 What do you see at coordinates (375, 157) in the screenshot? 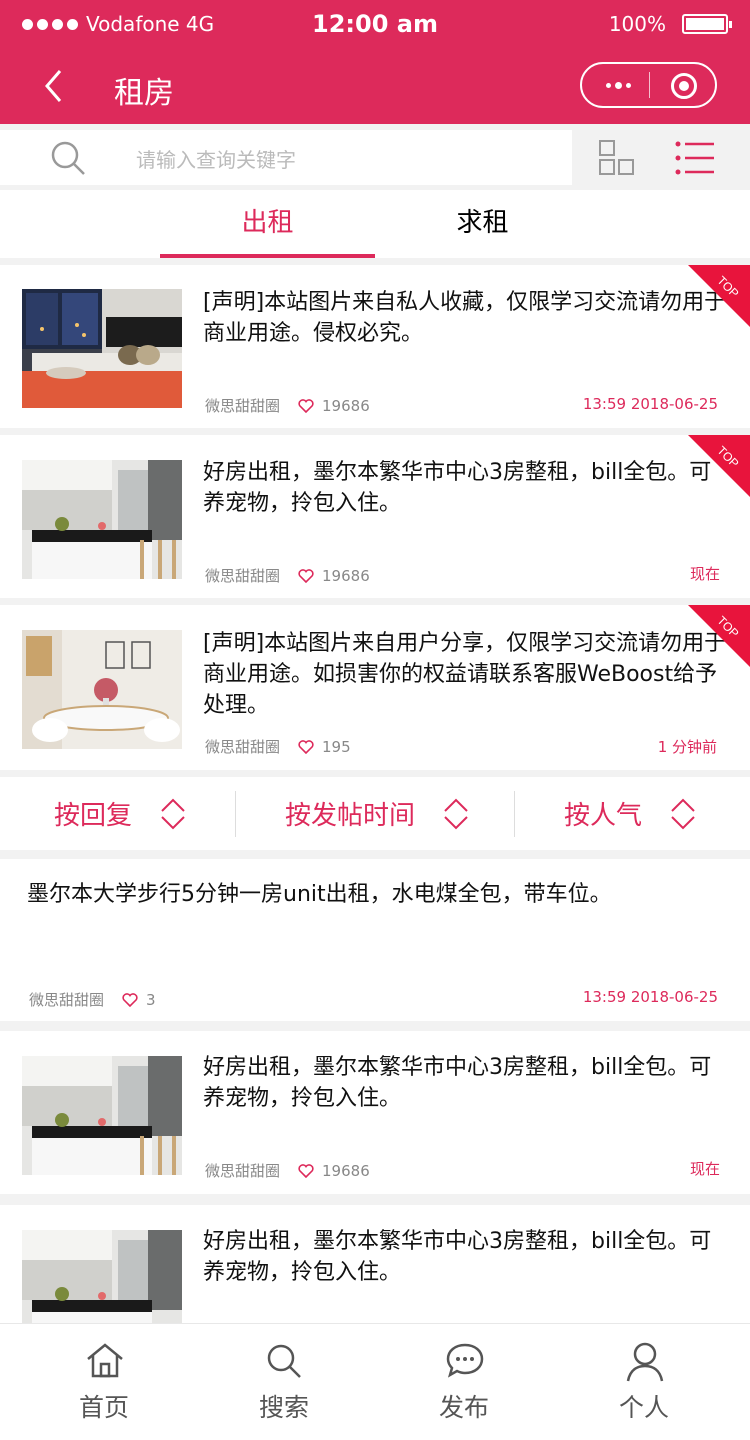
I see `search-bar: 请输入查询关键字` at bounding box center [375, 157].